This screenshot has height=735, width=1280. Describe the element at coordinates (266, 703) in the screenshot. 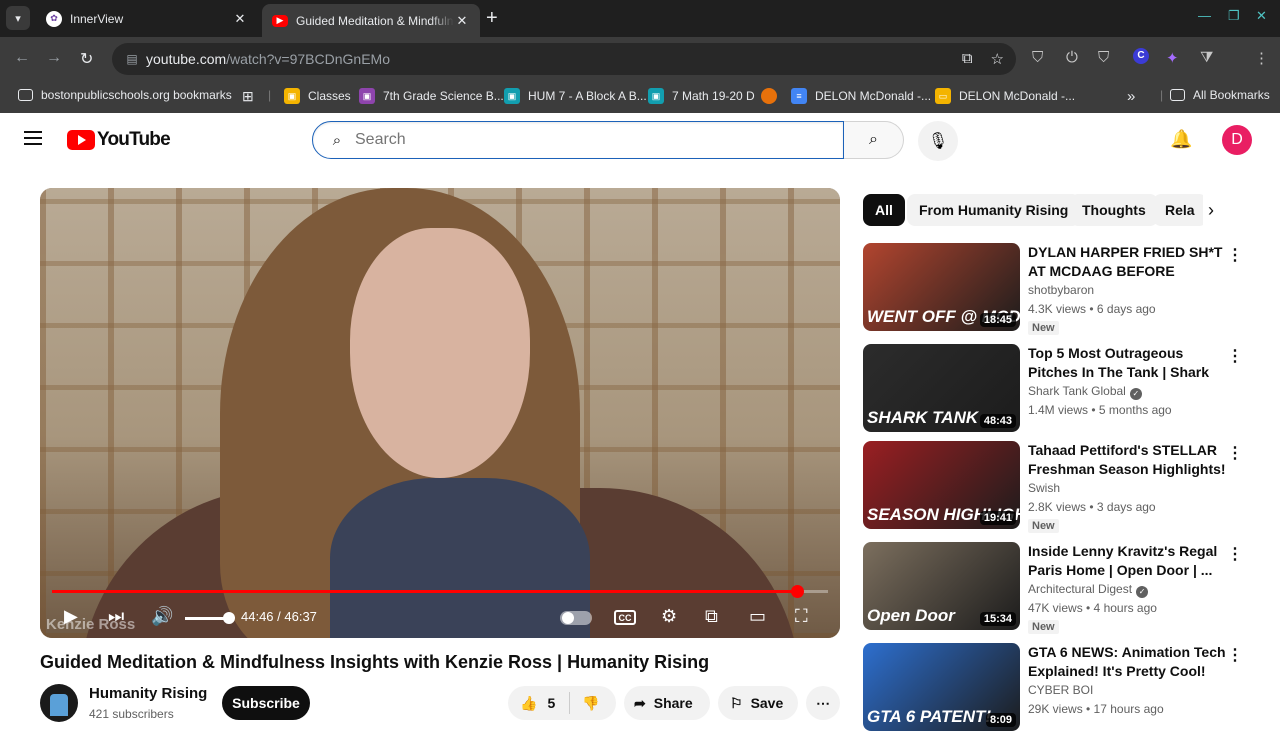

I see `subscribe-button: Subscribe` at that location.